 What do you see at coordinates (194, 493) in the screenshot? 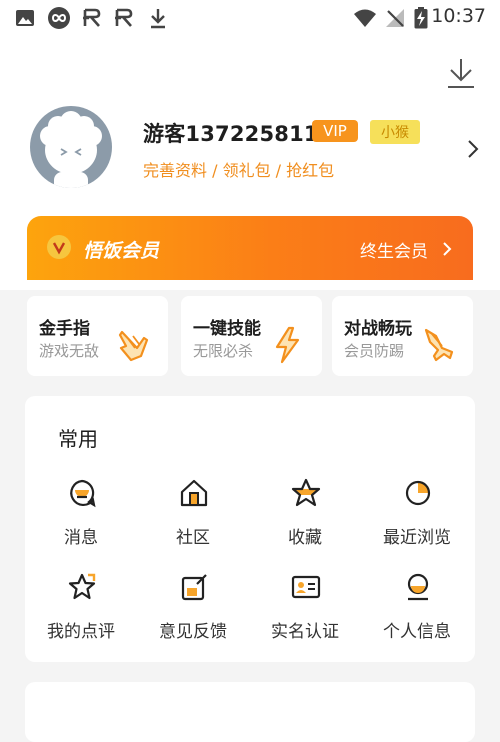
I see `community-icon` at bounding box center [194, 493].